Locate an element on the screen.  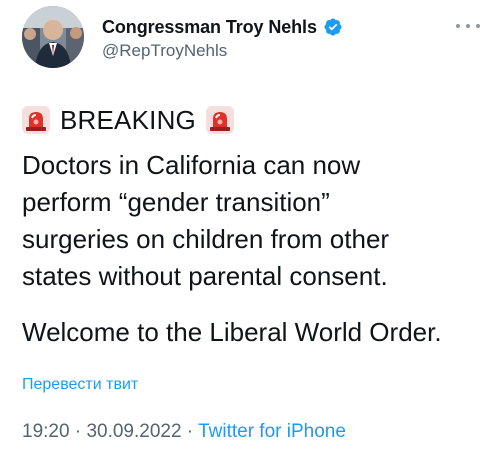
breaking-line: BREAKING is located at coordinates (128, 120).